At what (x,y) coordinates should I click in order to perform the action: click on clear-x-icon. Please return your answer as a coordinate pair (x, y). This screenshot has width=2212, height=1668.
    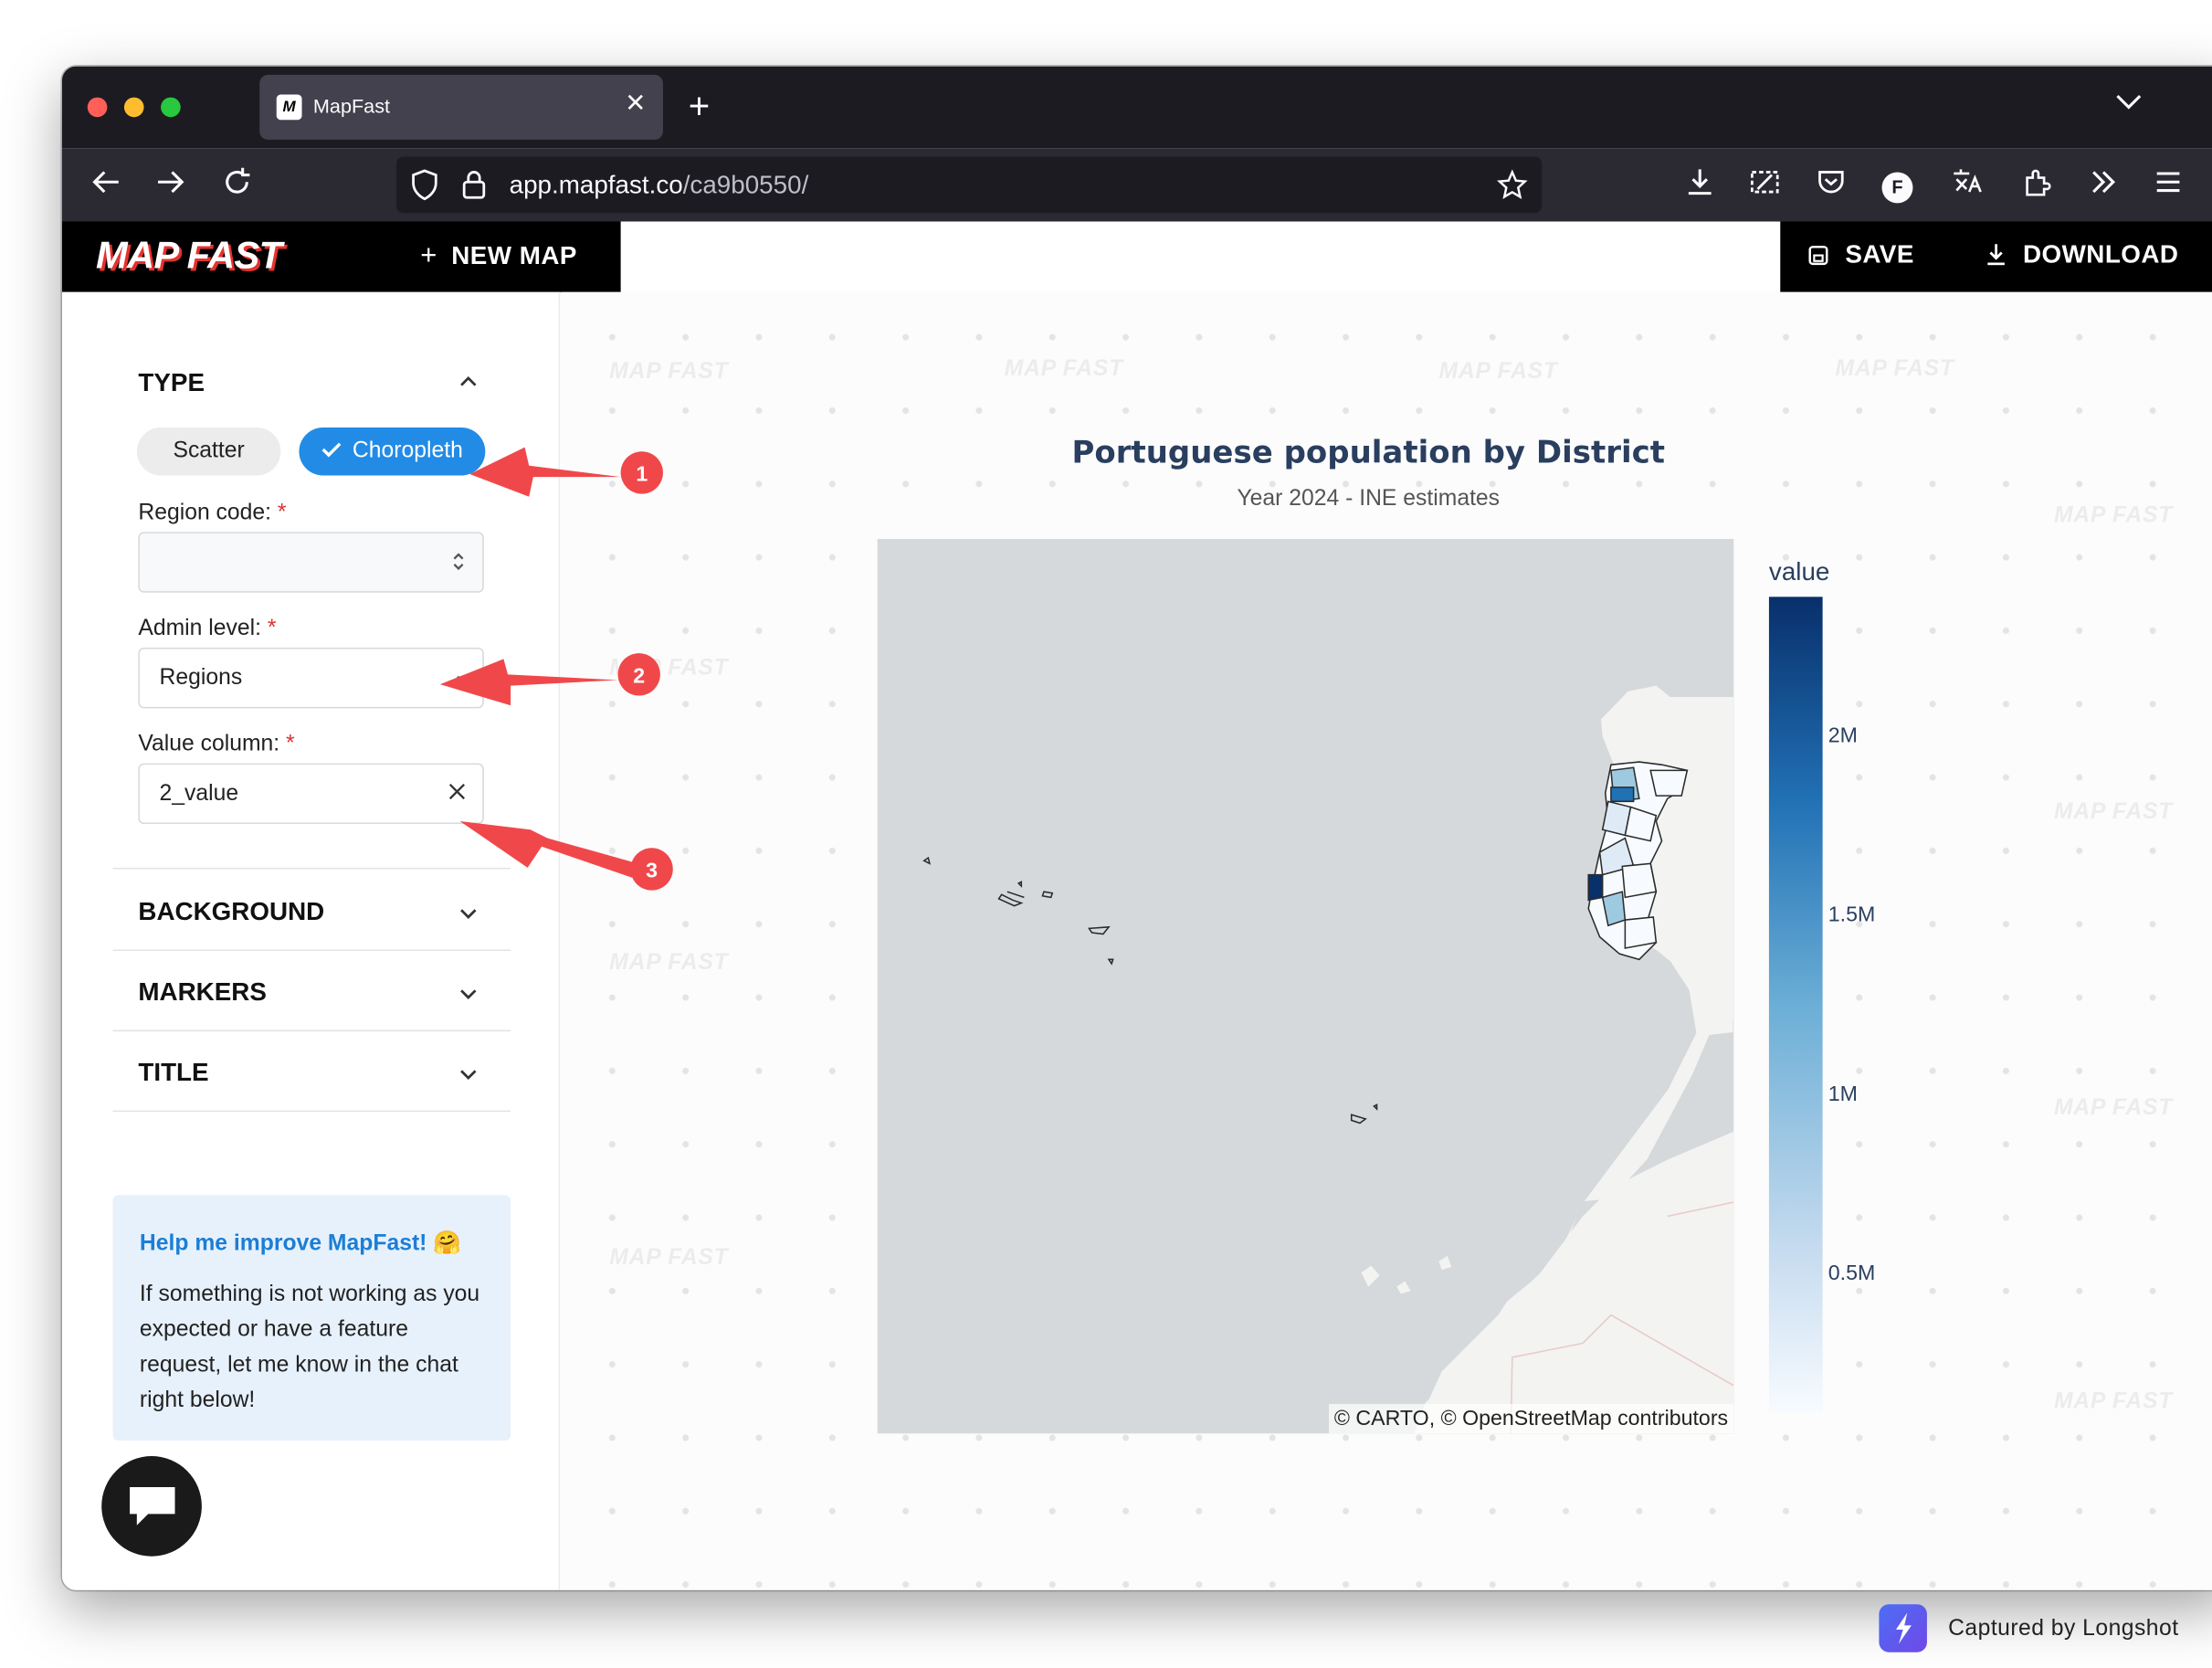
    Looking at the image, I should click on (457, 794).